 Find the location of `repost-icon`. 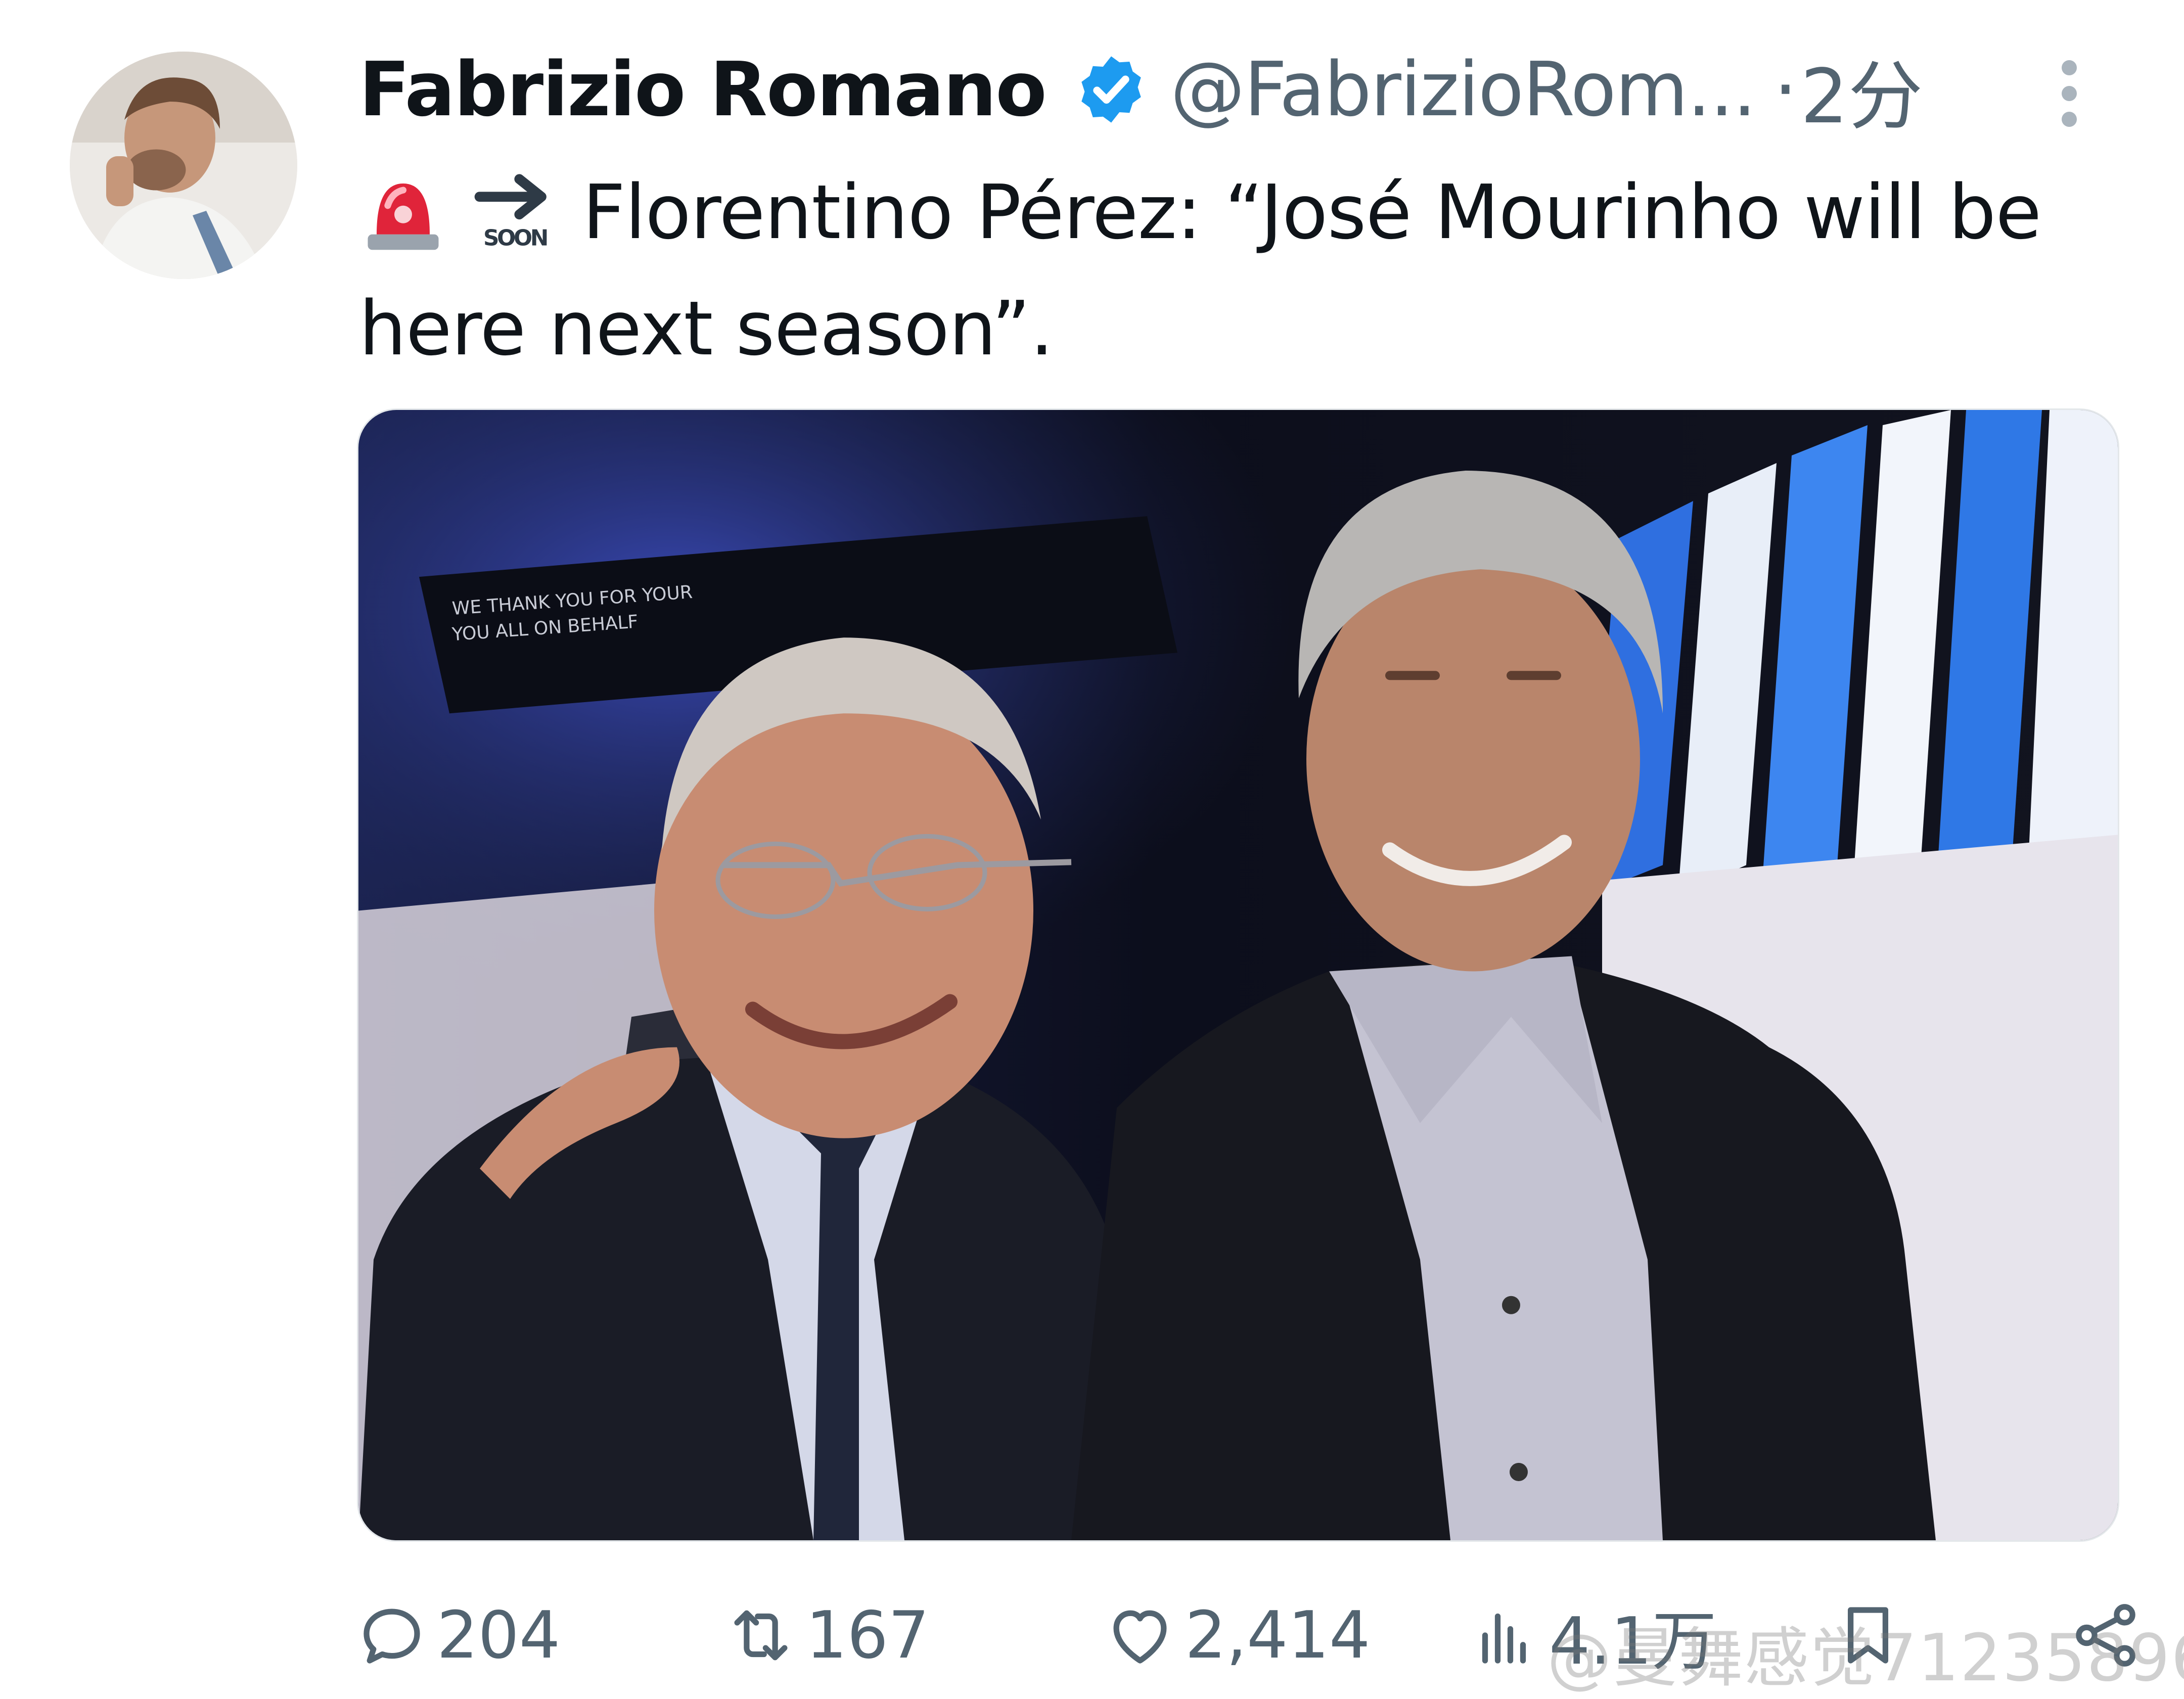

repost-icon is located at coordinates (761, 1635).